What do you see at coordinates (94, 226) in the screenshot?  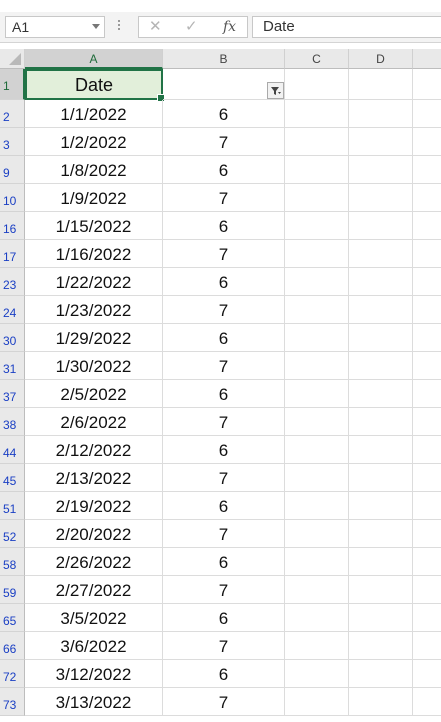 I see `cell-date: 1/15/2022` at bounding box center [94, 226].